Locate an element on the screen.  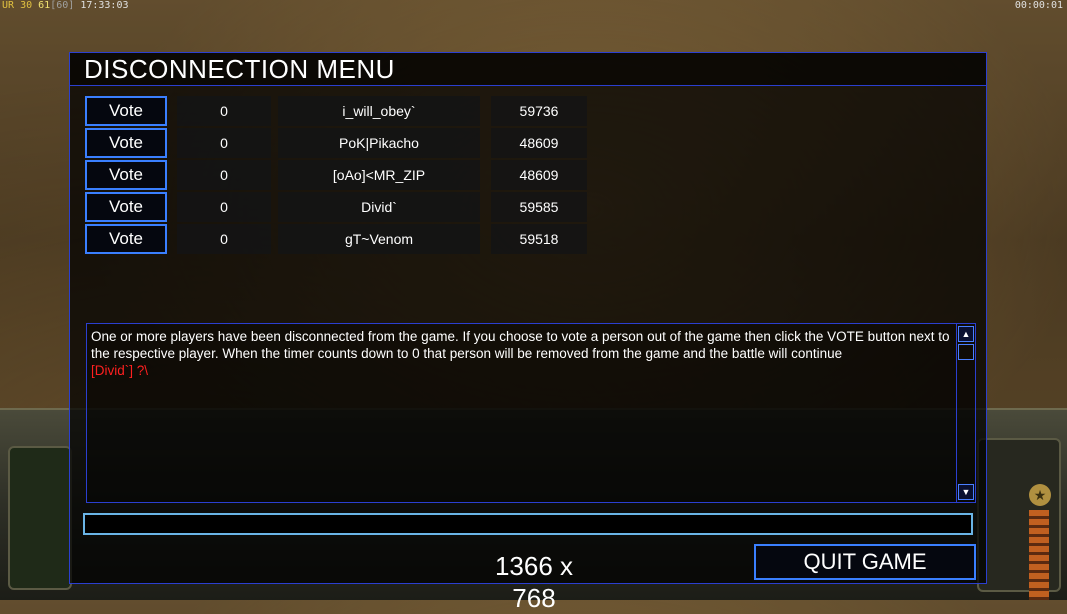
hud-ur-label: UR is located at coordinates (8, 5).